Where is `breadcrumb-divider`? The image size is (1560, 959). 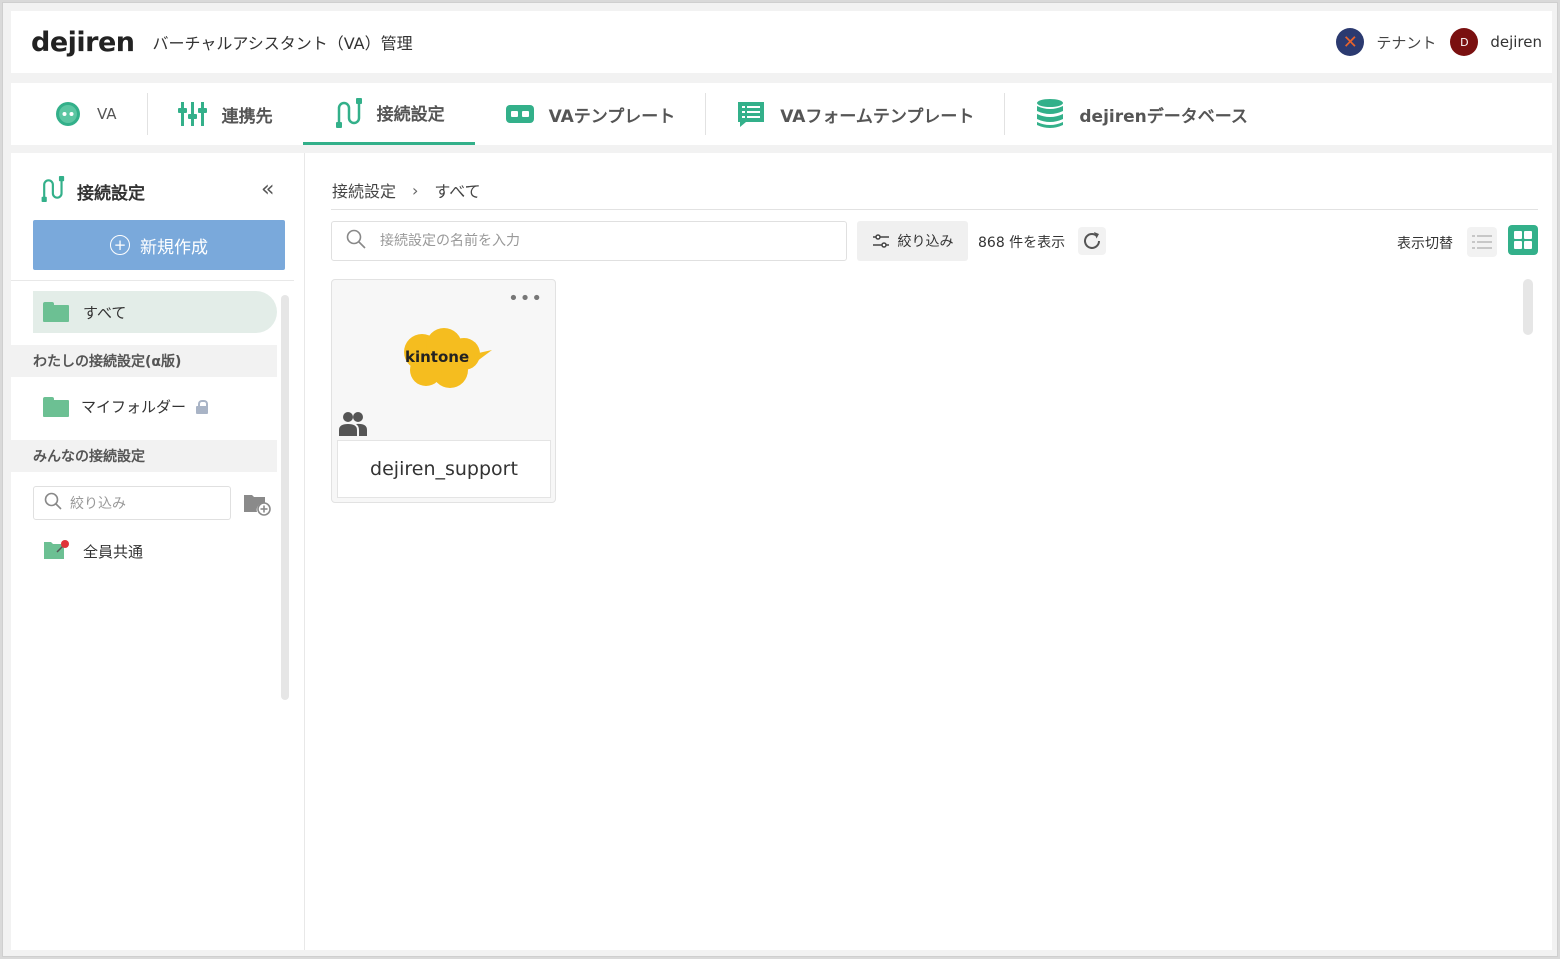 breadcrumb-divider is located at coordinates (934, 209).